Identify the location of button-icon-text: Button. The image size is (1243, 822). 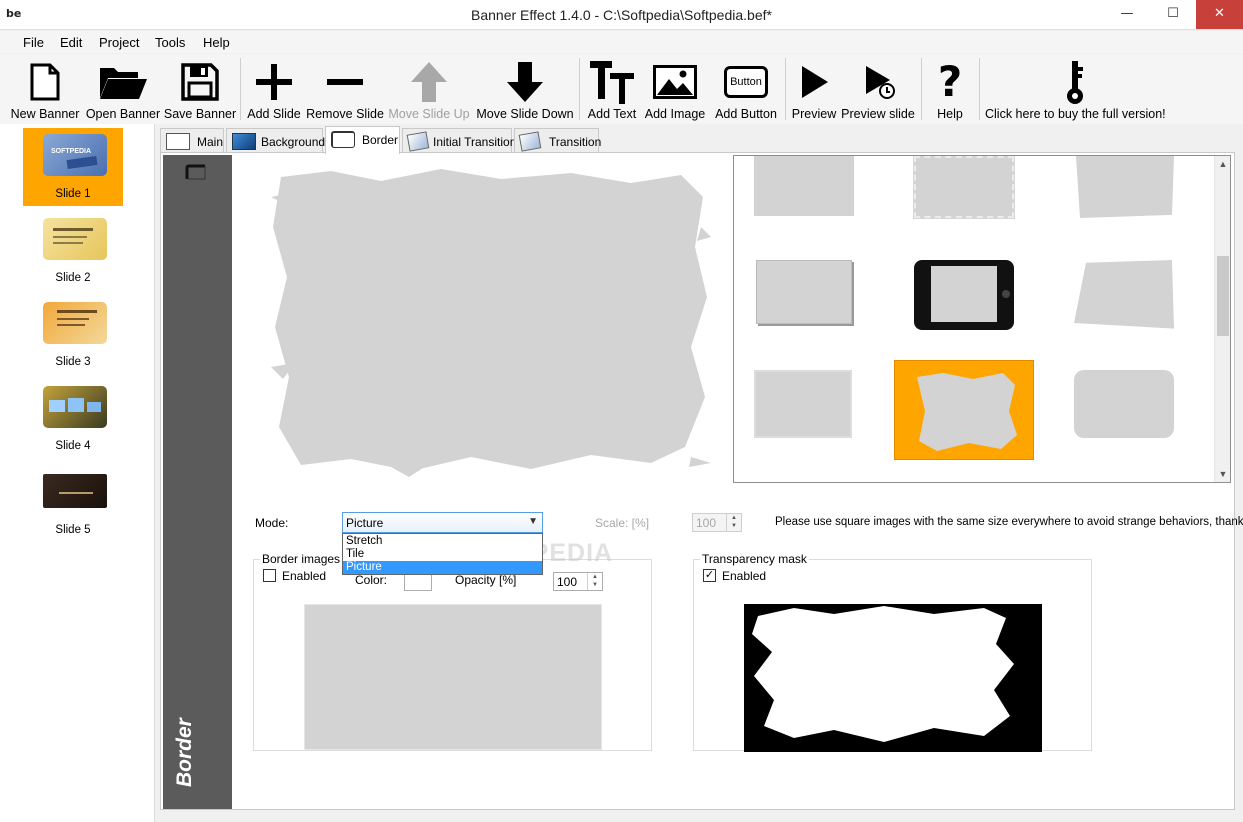
(746, 82).